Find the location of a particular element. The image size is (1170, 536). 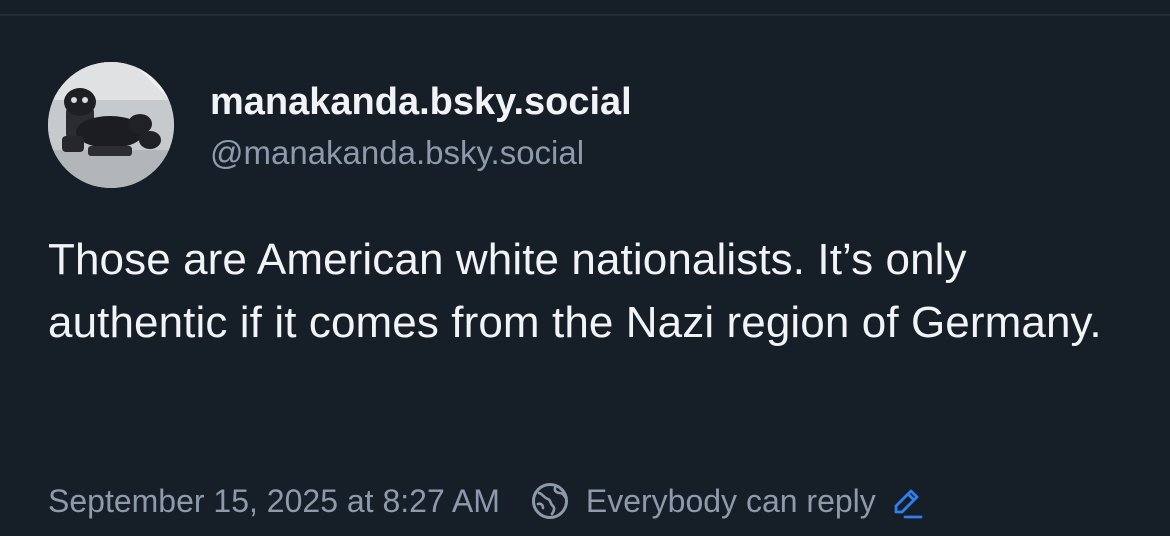

reply-setting-label: Everybody can reply is located at coordinates (731, 501).